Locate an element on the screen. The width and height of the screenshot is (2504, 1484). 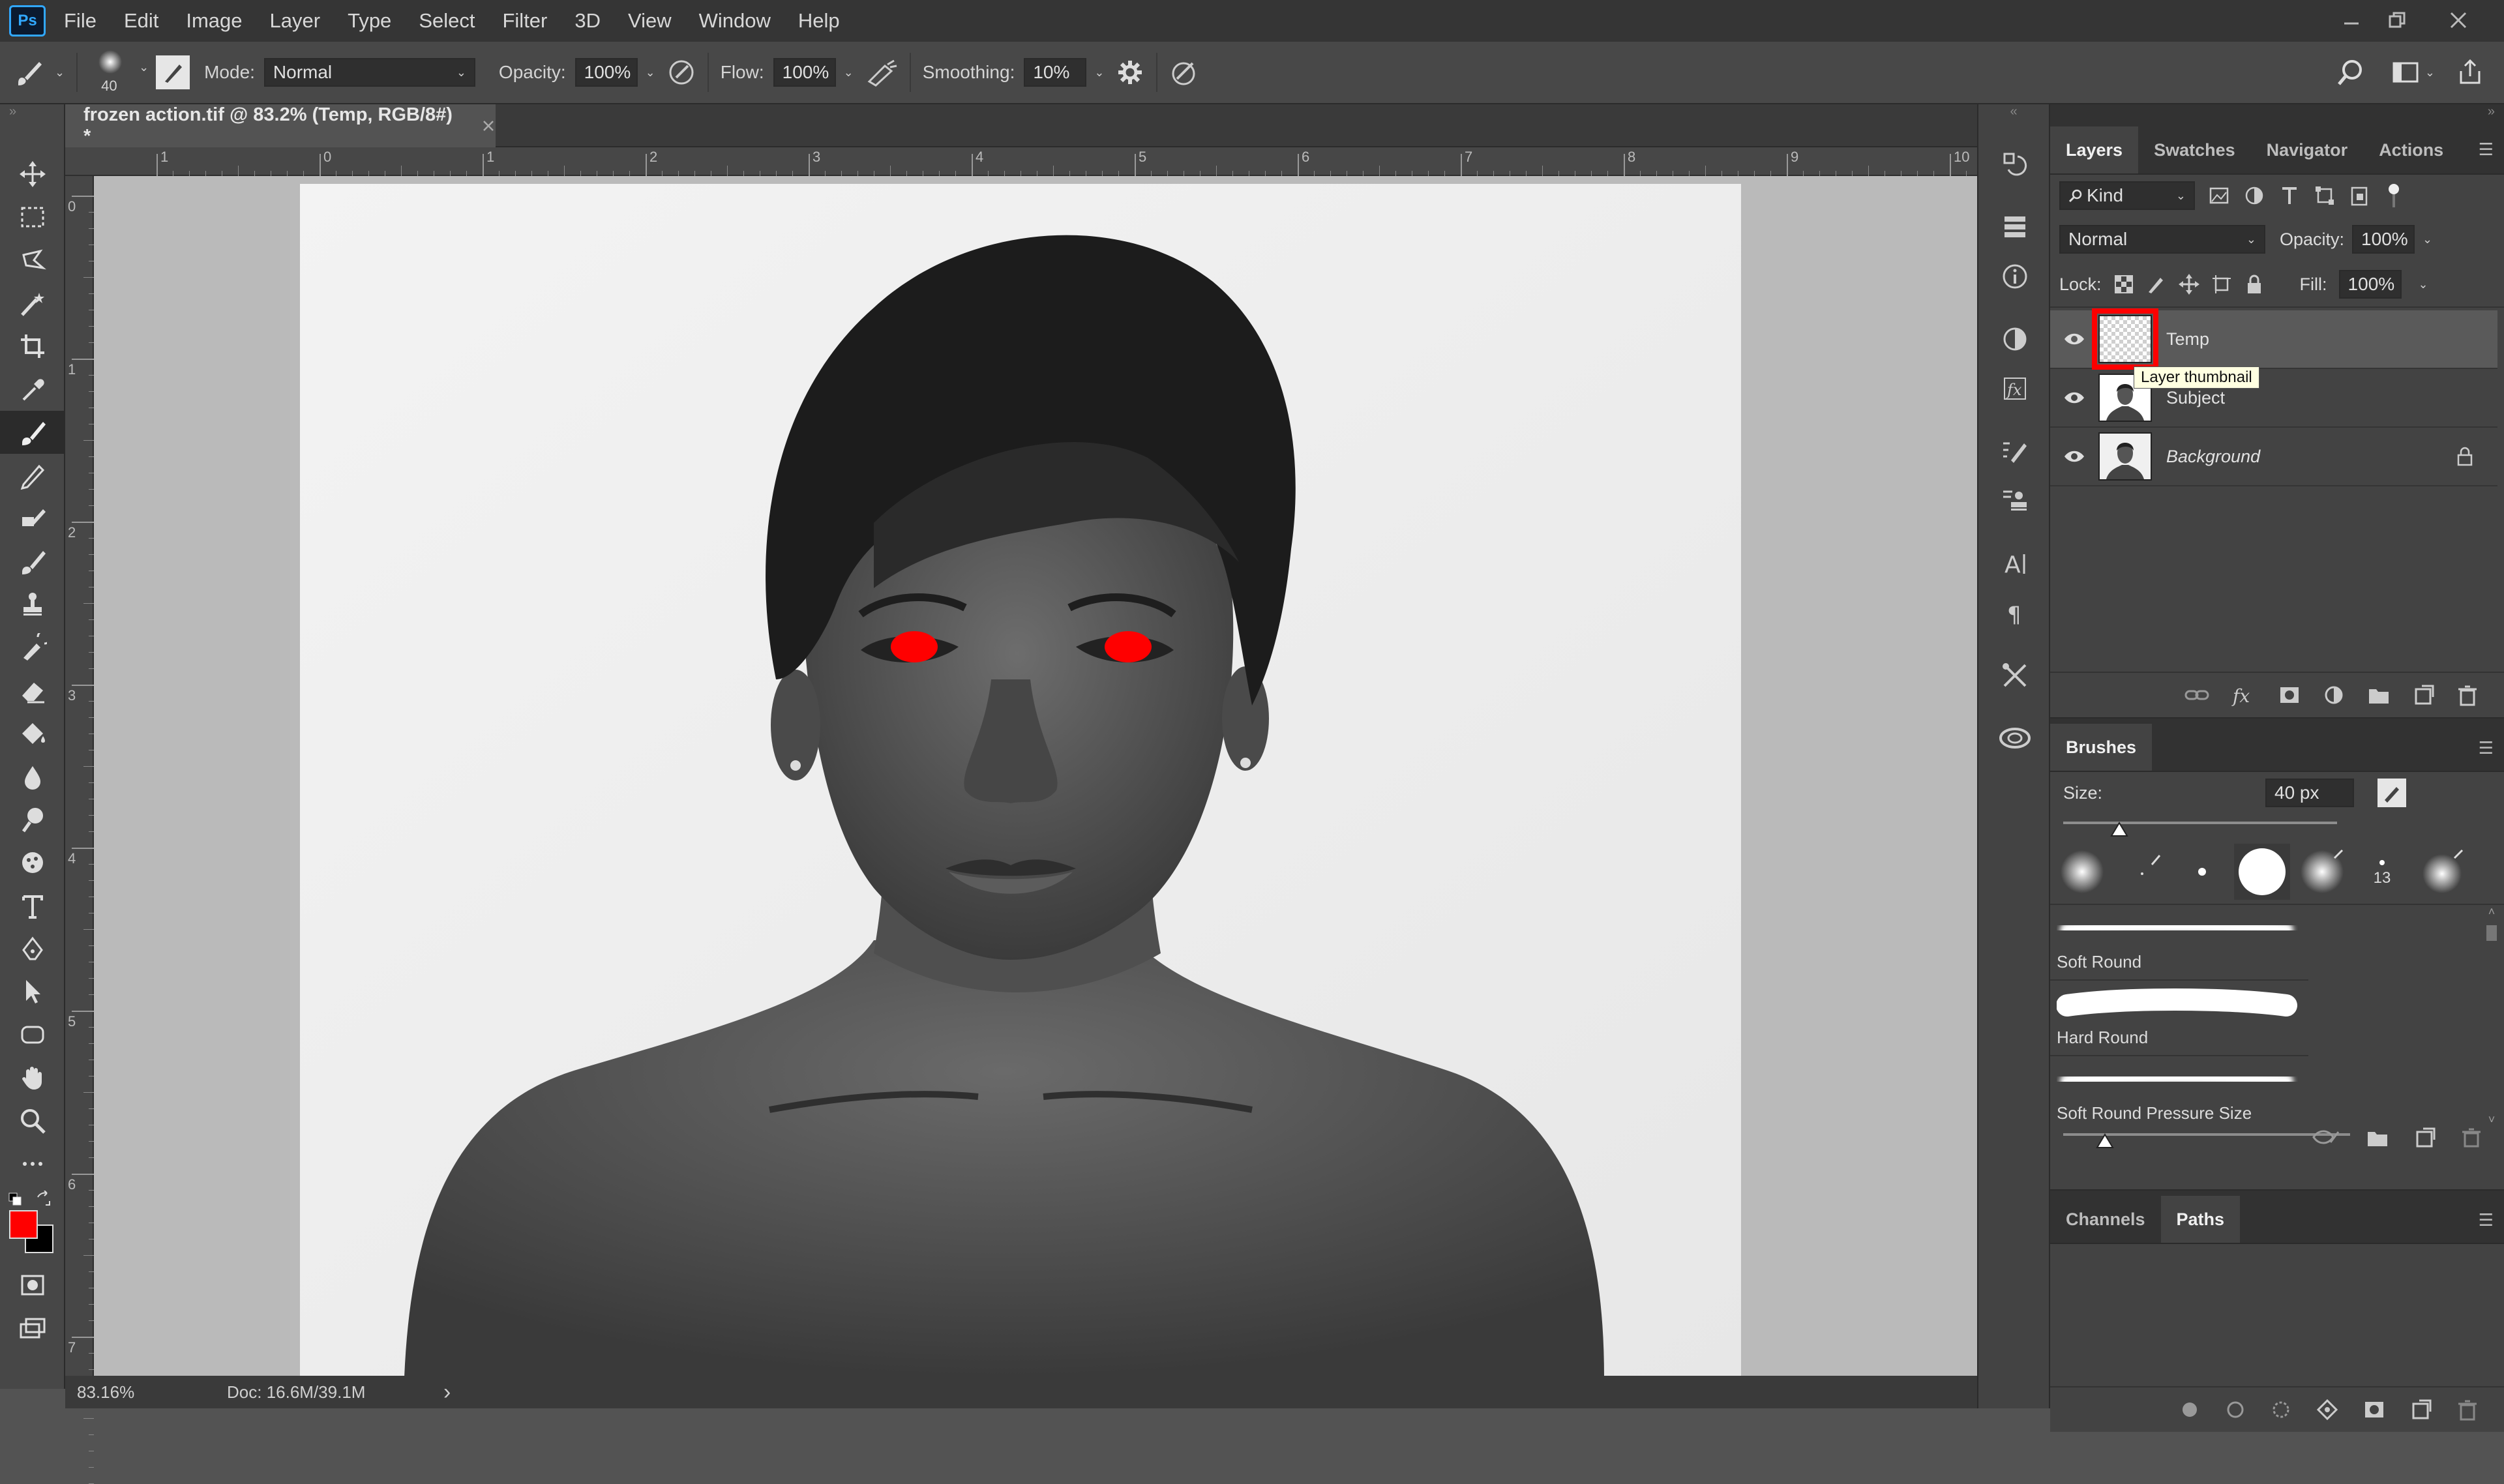
fill-dropdown: ⌄ is located at coordinates (2423, 284).